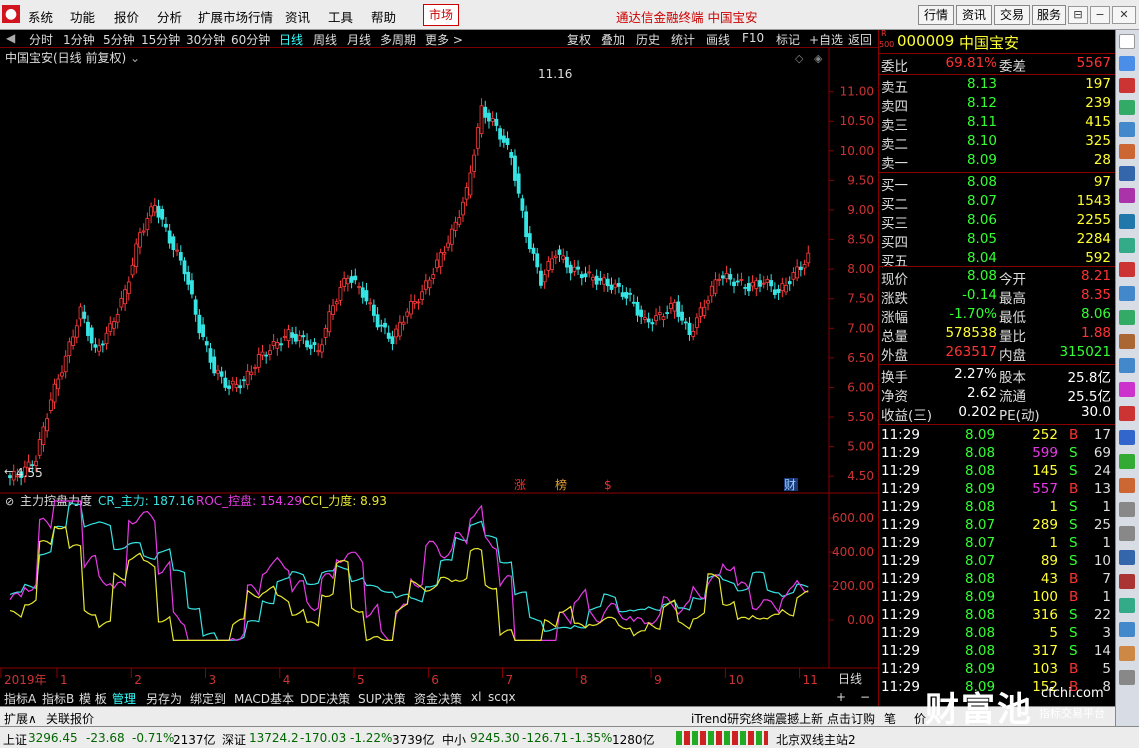 The image size is (1139, 748). Describe the element at coordinates (124, 698) in the screenshot. I see `tab-manage: 管理` at that location.